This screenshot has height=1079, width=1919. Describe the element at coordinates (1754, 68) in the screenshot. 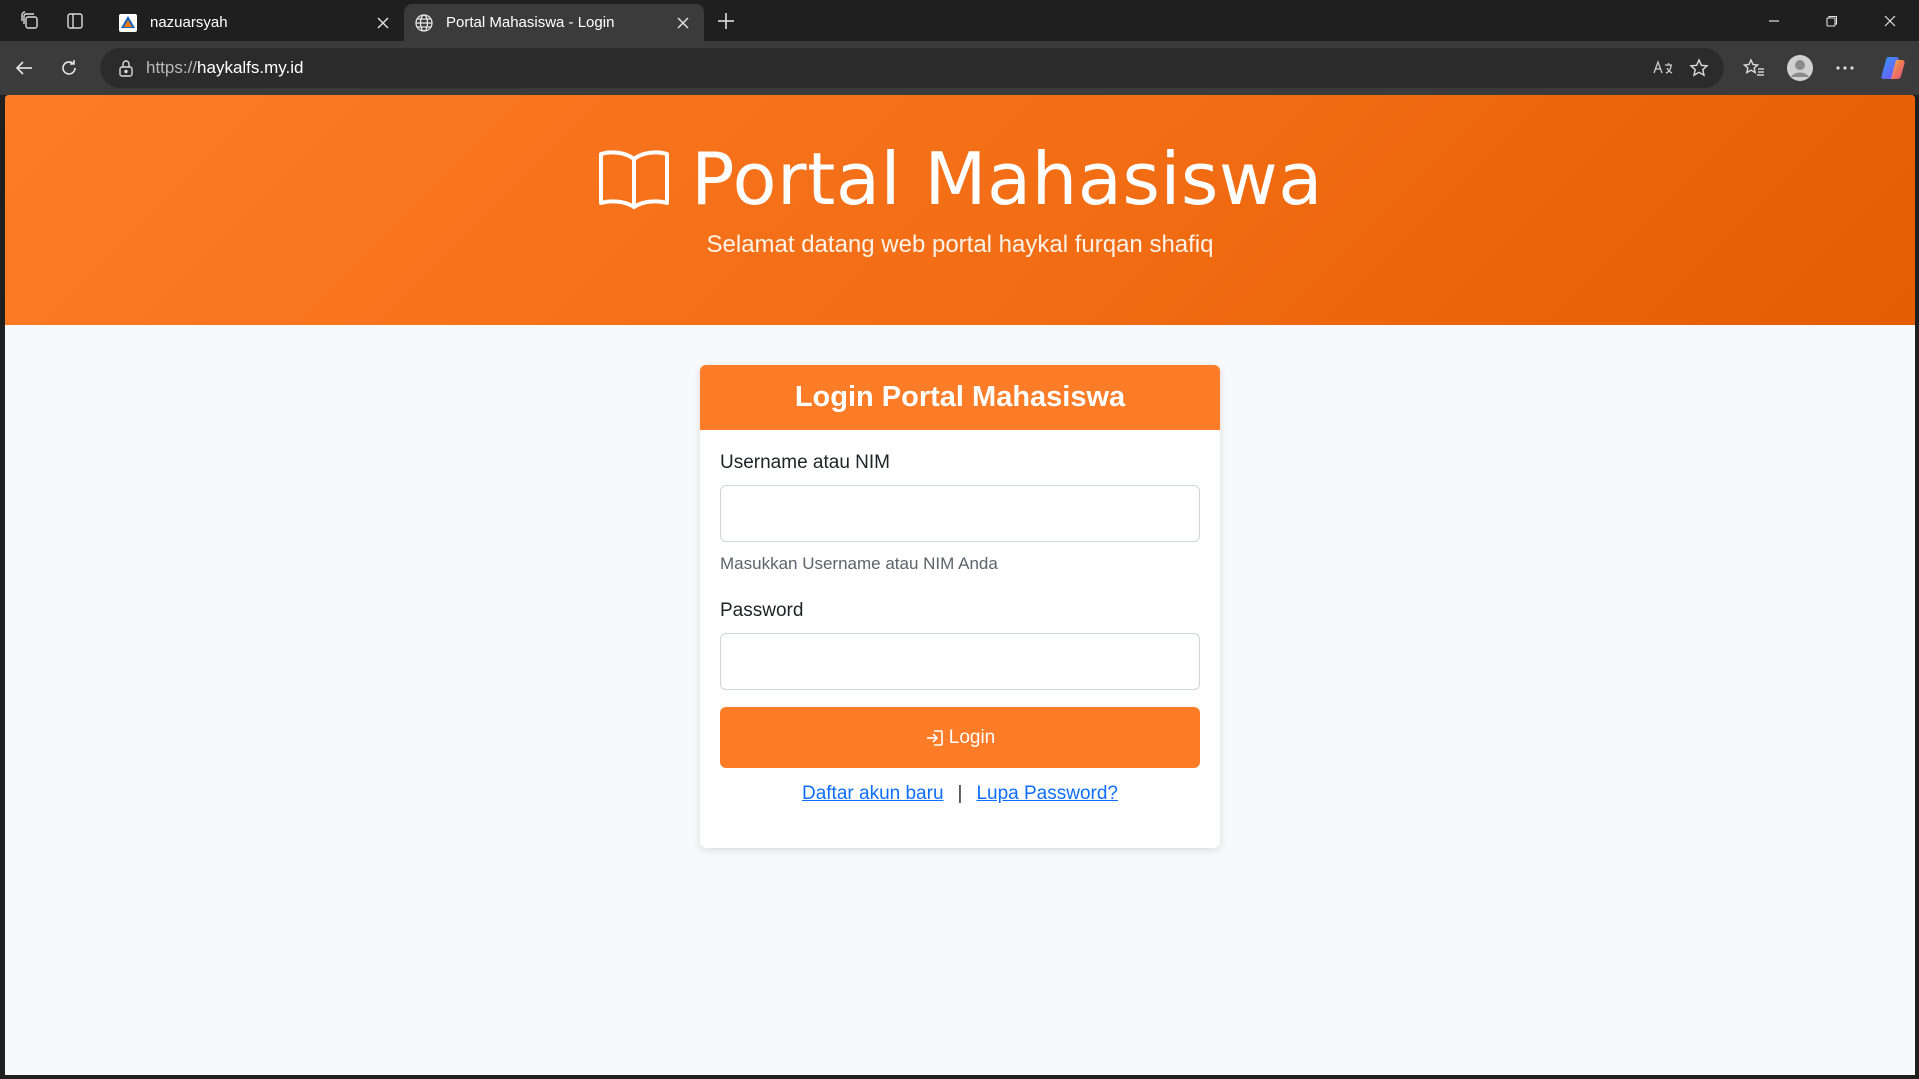

I see `favorites-icon` at that location.